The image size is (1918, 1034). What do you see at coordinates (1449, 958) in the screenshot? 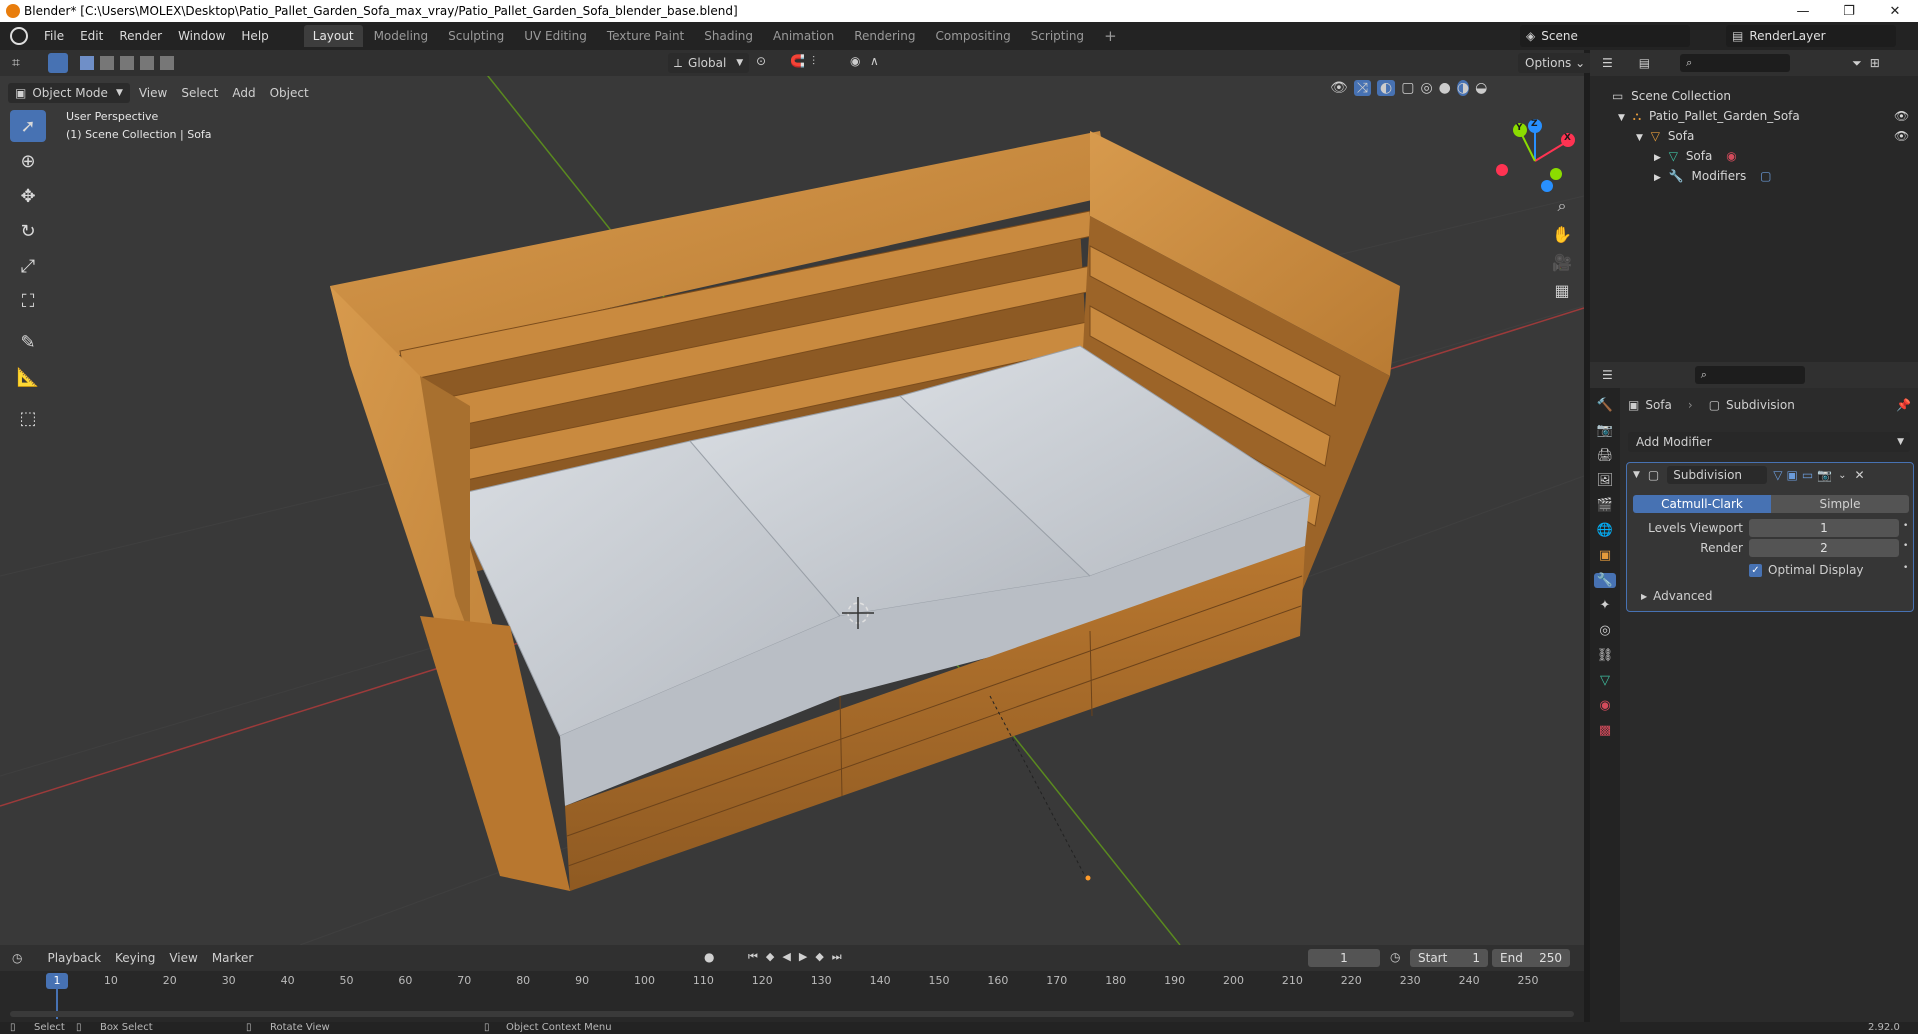
I see `start-frame-field: Start 1` at bounding box center [1449, 958].